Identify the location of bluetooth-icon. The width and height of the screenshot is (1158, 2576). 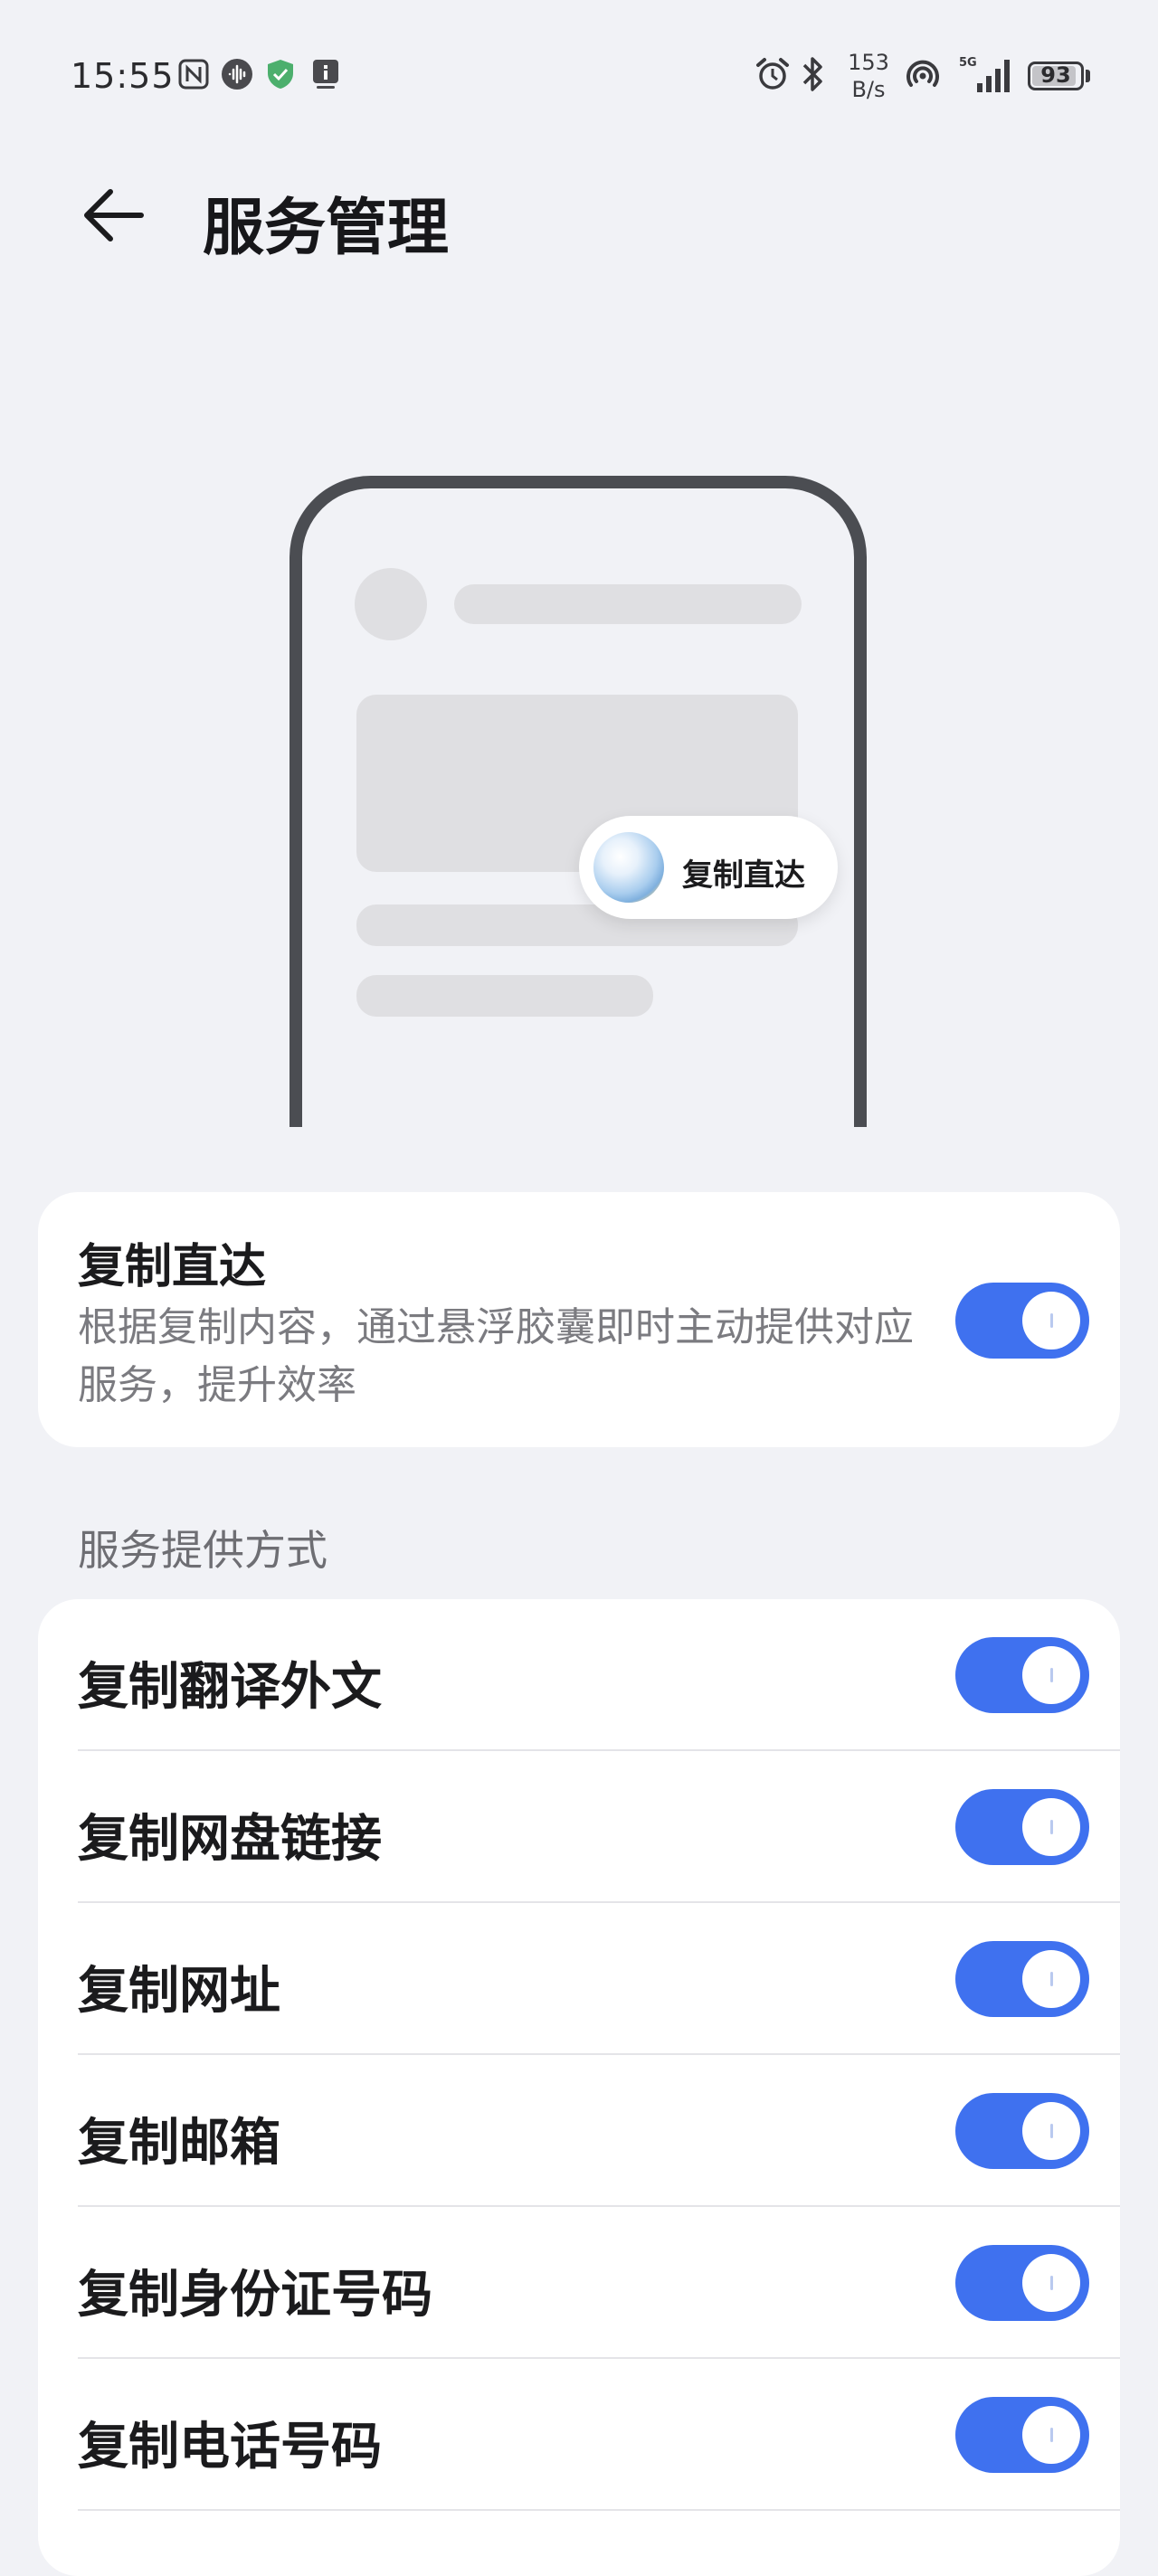
(812, 74).